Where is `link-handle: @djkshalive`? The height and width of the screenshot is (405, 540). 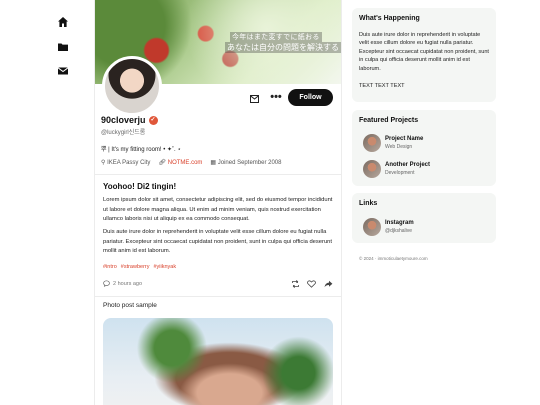 link-handle: @djkshalive is located at coordinates (399, 231).